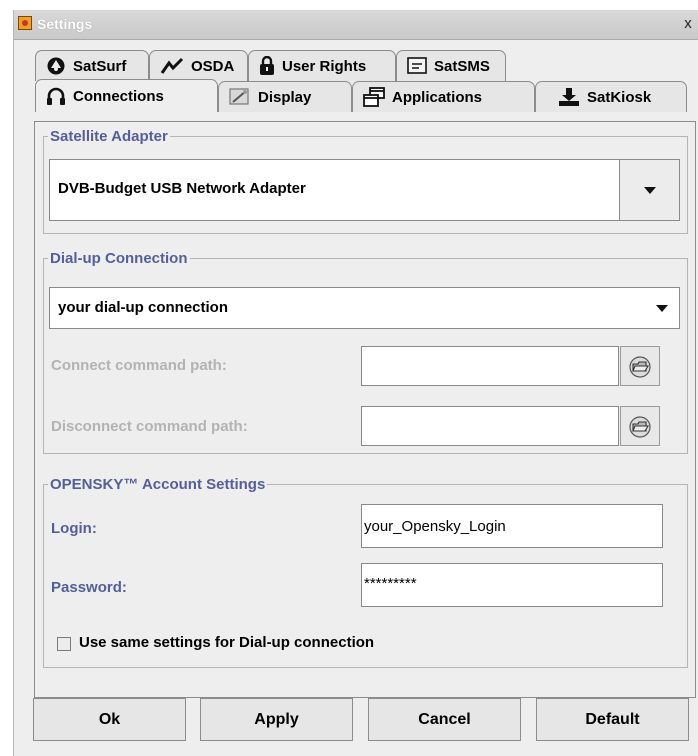 The width and height of the screenshot is (698, 756). I want to click on satellite-adapter-select: DVB-Budget USB Network Adapter, so click(364, 190).